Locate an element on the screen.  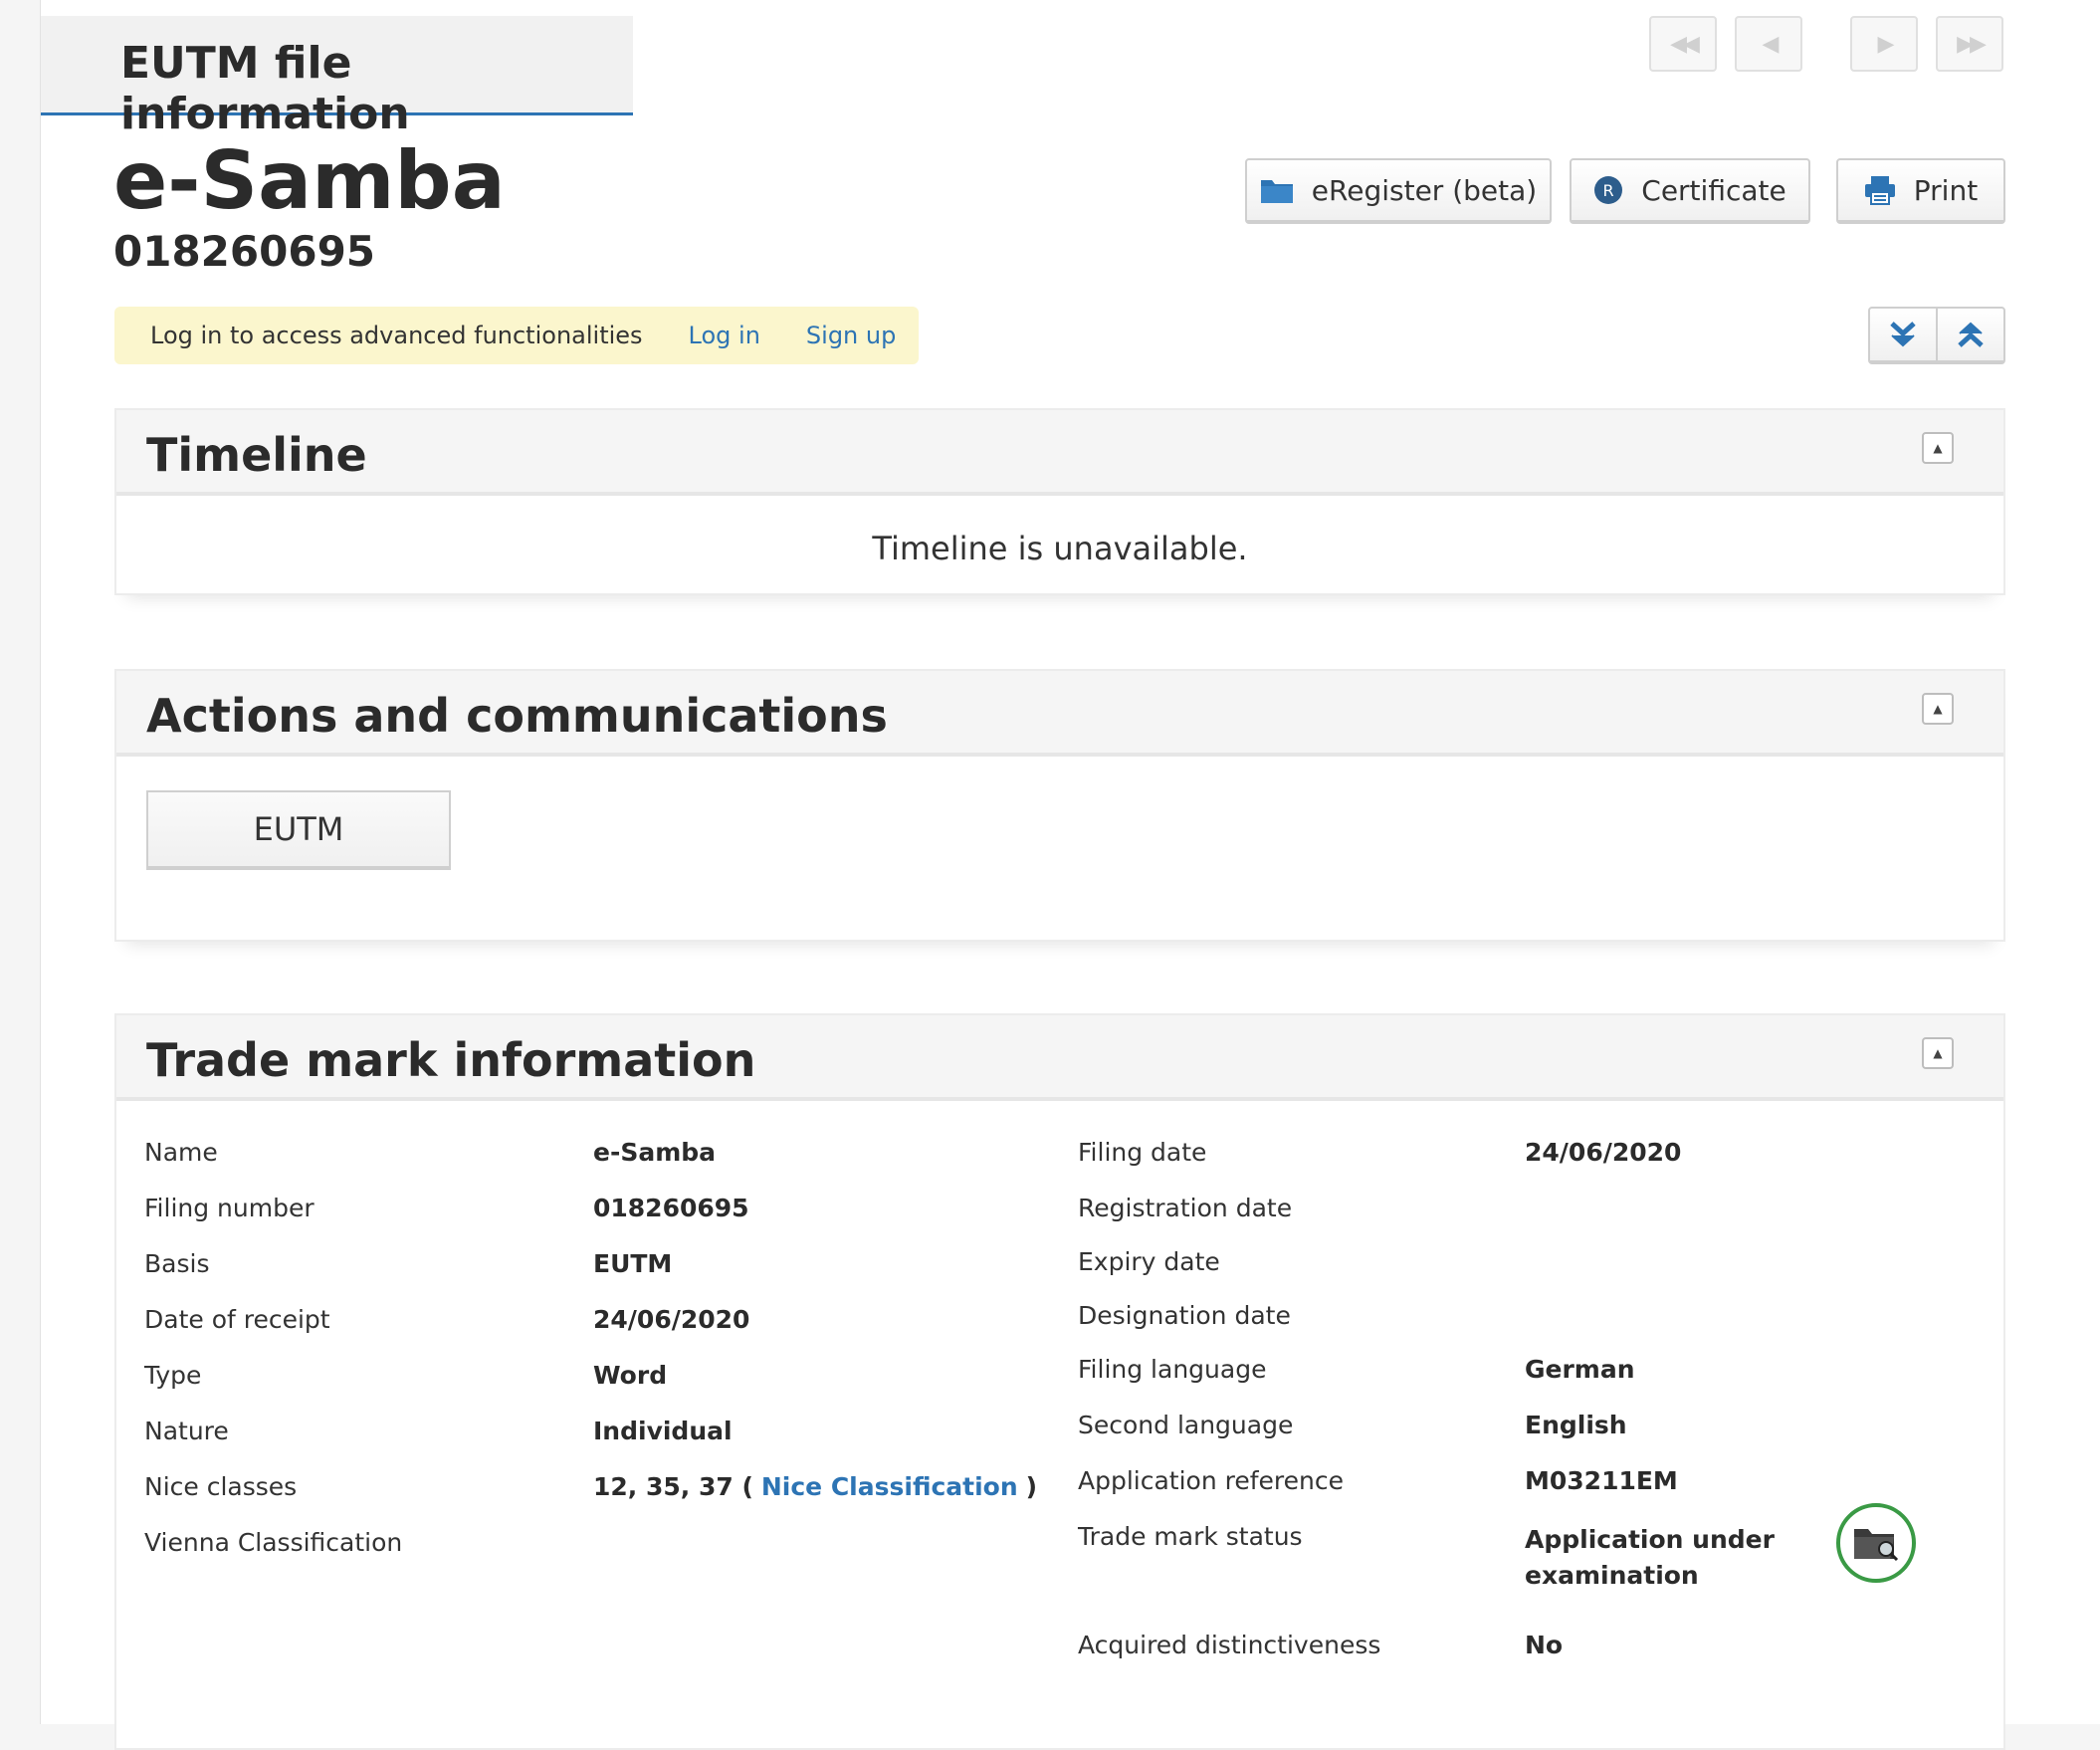
certificate-button: R Certificate is located at coordinates (1690, 191).